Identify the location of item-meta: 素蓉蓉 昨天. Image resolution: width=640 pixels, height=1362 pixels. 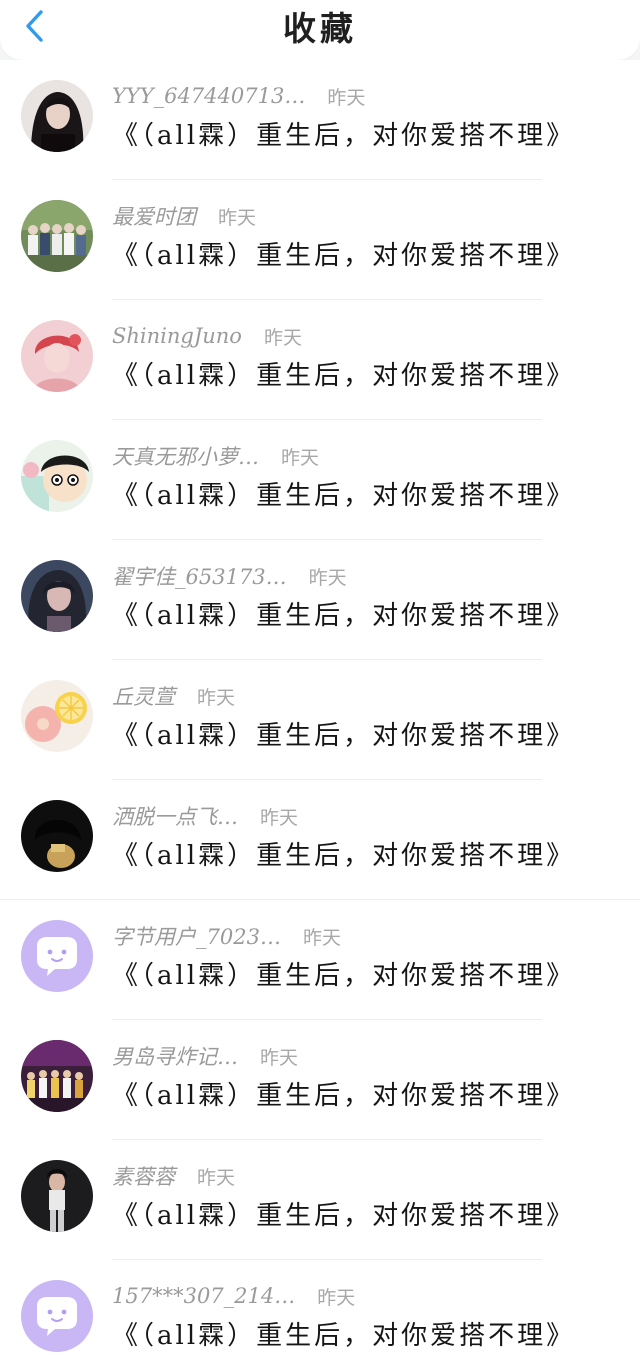
(173, 1176).